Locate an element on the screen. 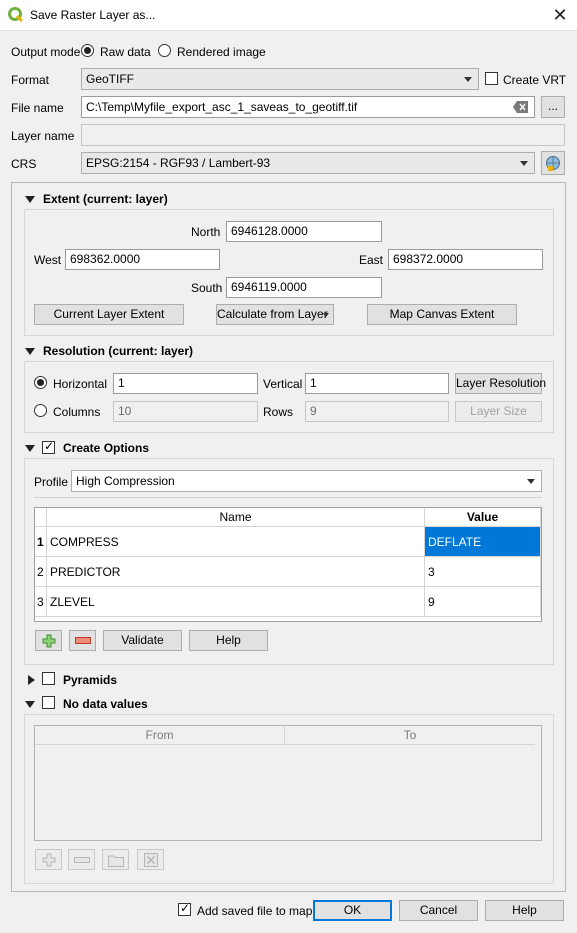 This screenshot has width=577, height=933. row-number: 1 is located at coordinates (41, 542).